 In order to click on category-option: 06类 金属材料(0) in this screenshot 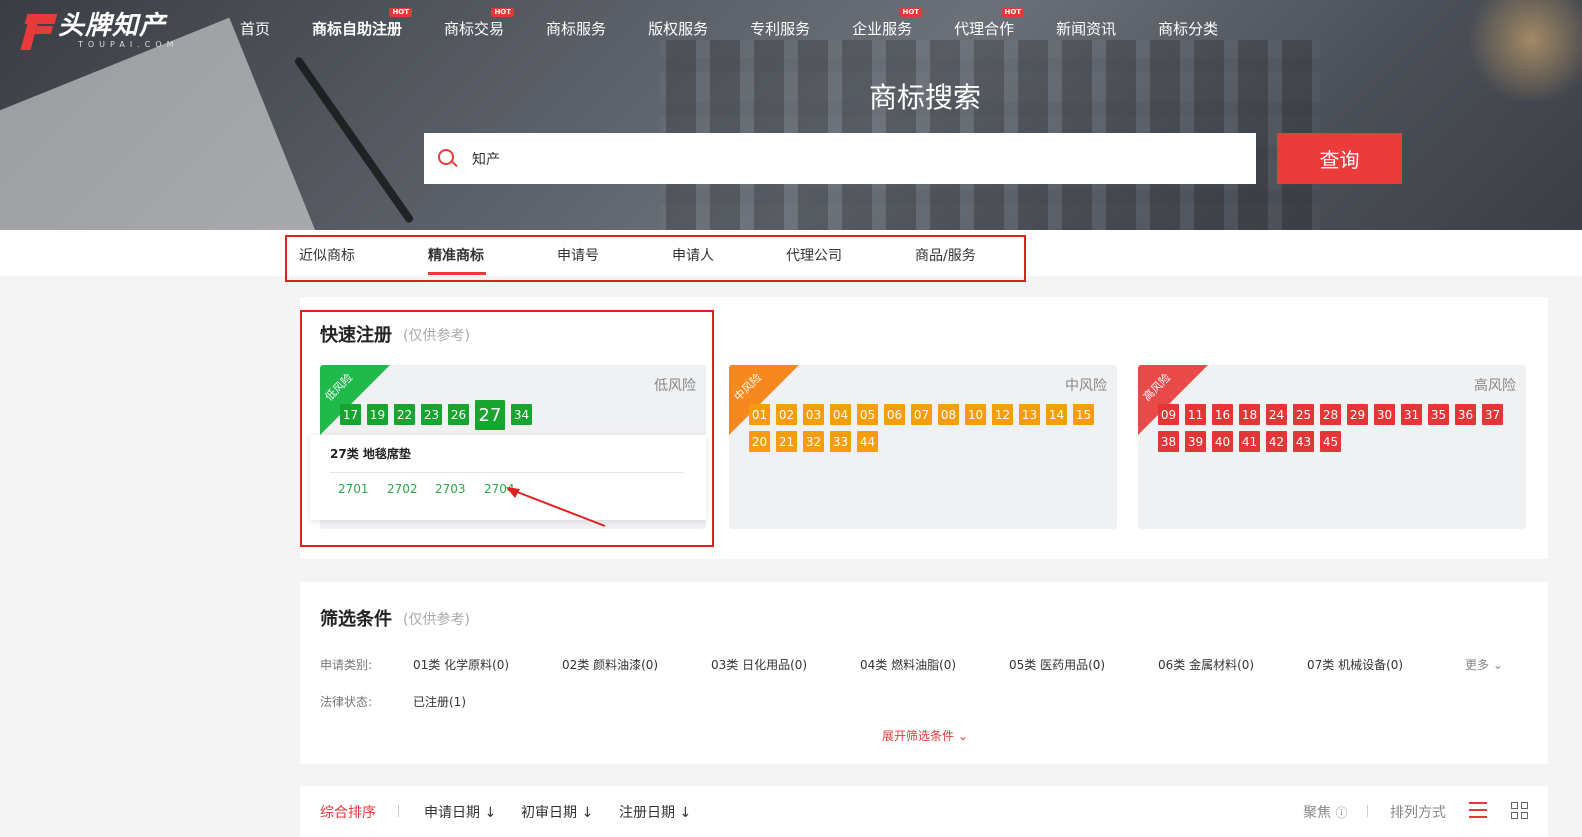, I will do `click(1206, 664)`.